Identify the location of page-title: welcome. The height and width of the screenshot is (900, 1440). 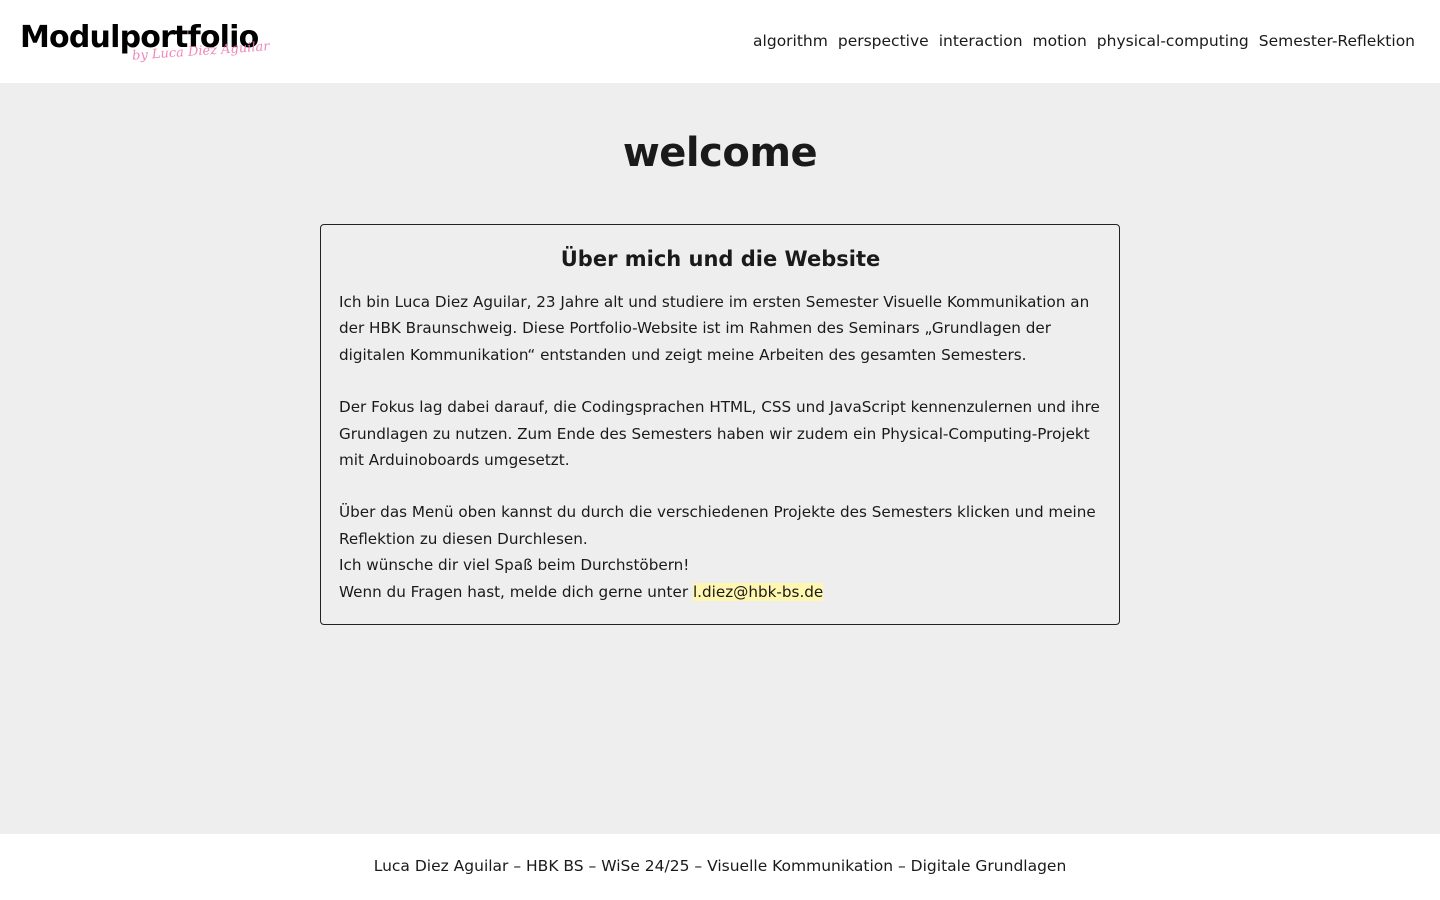
(720, 153).